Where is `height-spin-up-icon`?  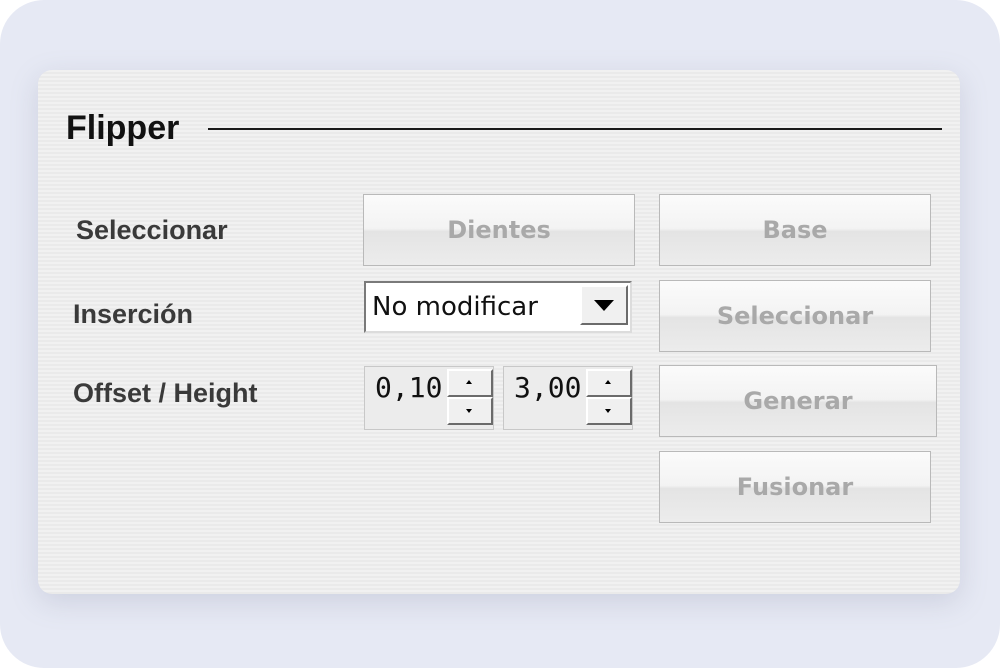
height-spin-up-icon is located at coordinates (609, 383).